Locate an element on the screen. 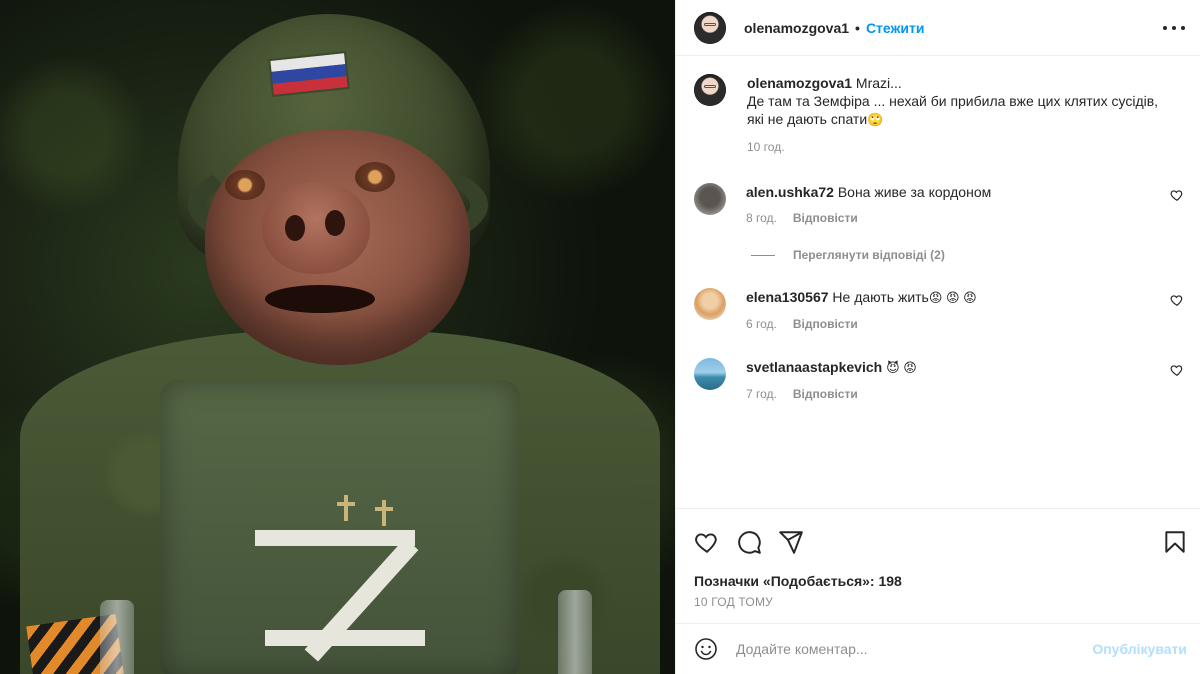 This screenshot has height=674, width=1200. comment-username: alen.ushka72 is located at coordinates (790, 192).